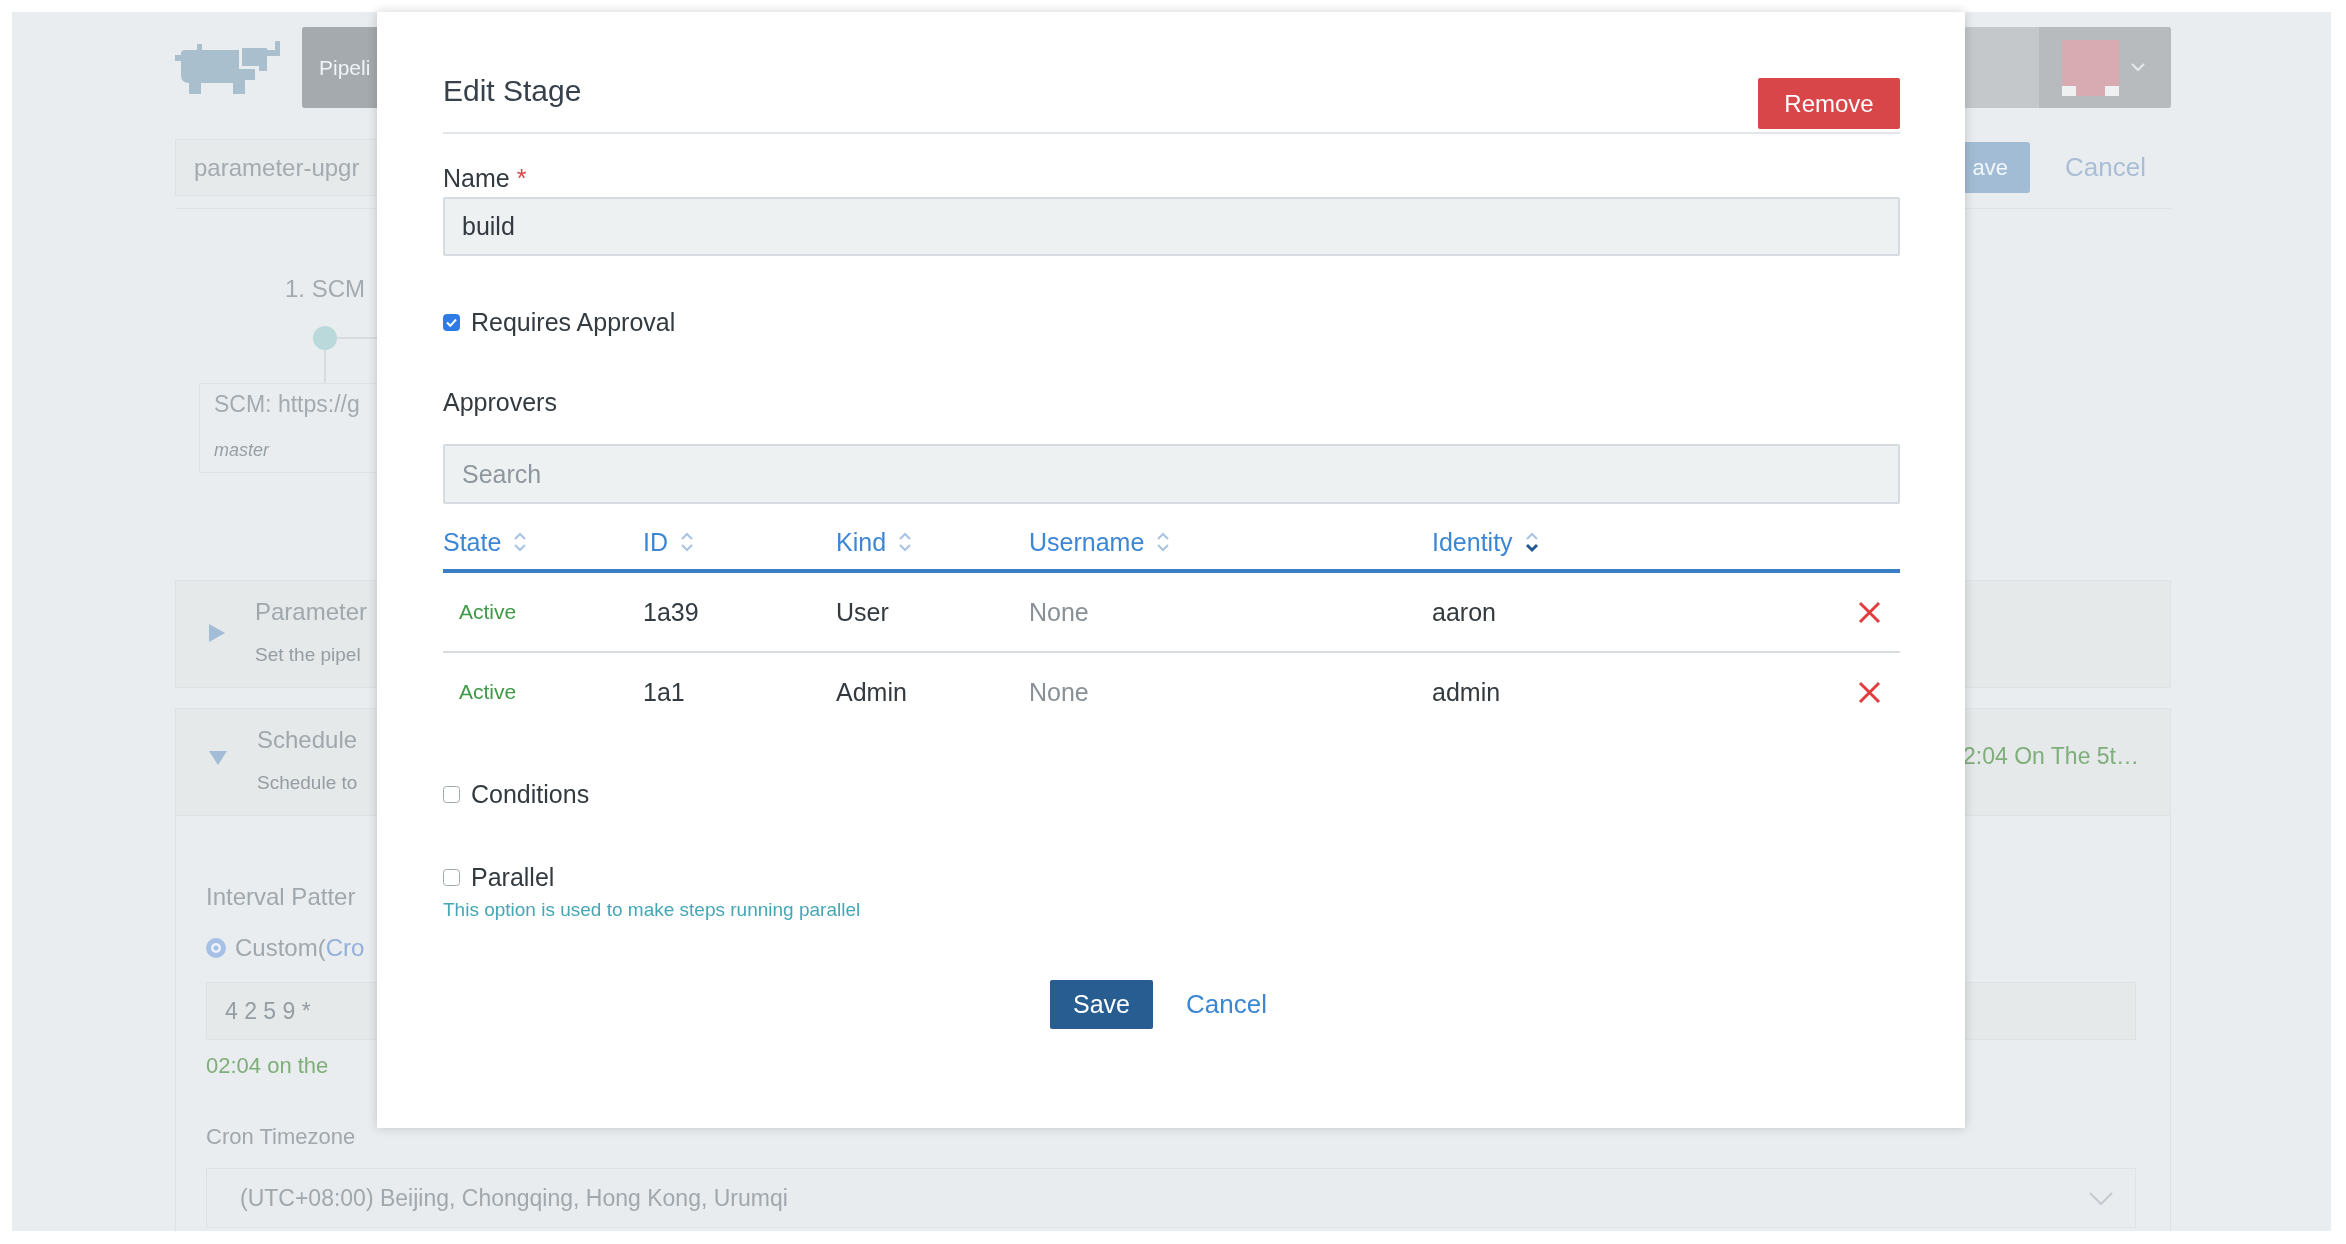 The width and height of the screenshot is (2346, 1244). I want to click on source-text: SCM: https://g, so click(287, 404).